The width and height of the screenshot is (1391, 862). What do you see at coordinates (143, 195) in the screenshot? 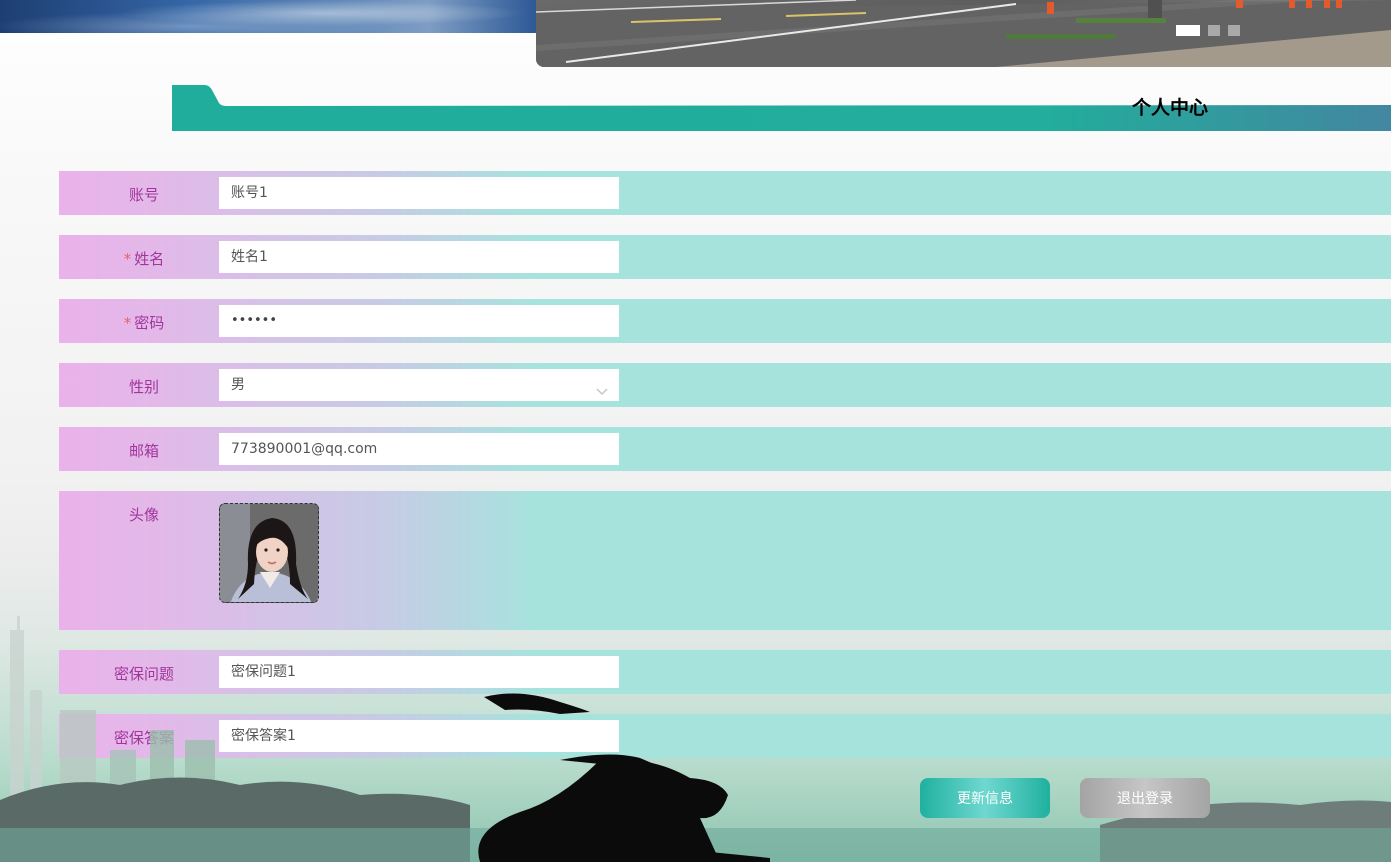
I see `account-label: 账号` at bounding box center [143, 195].